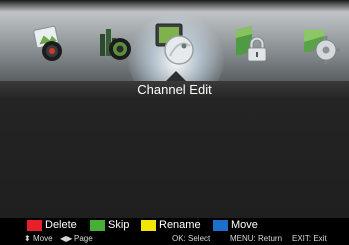 The image size is (349, 245). Describe the element at coordinates (148, 225) in the screenshot. I see `yellow-key-swatch` at that location.